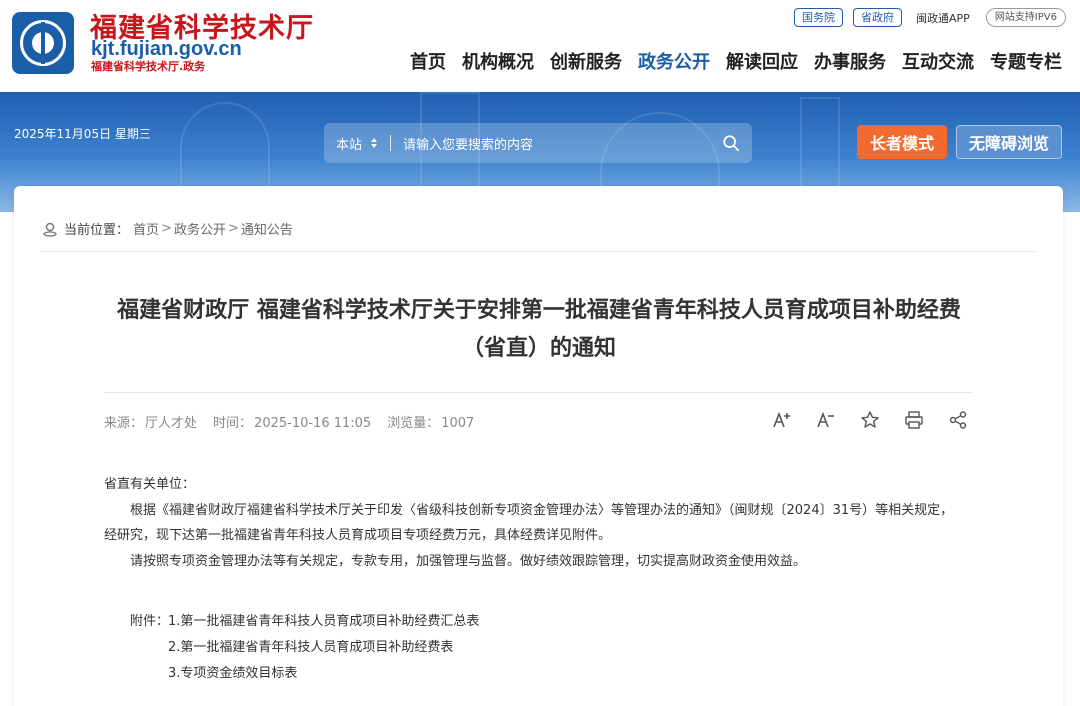 This screenshot has height=706, width=1080. What do you see at coordinates (413, 423) in the screenshot?
I see `views-label: 浏览量：` at bounding box center [413, 423].